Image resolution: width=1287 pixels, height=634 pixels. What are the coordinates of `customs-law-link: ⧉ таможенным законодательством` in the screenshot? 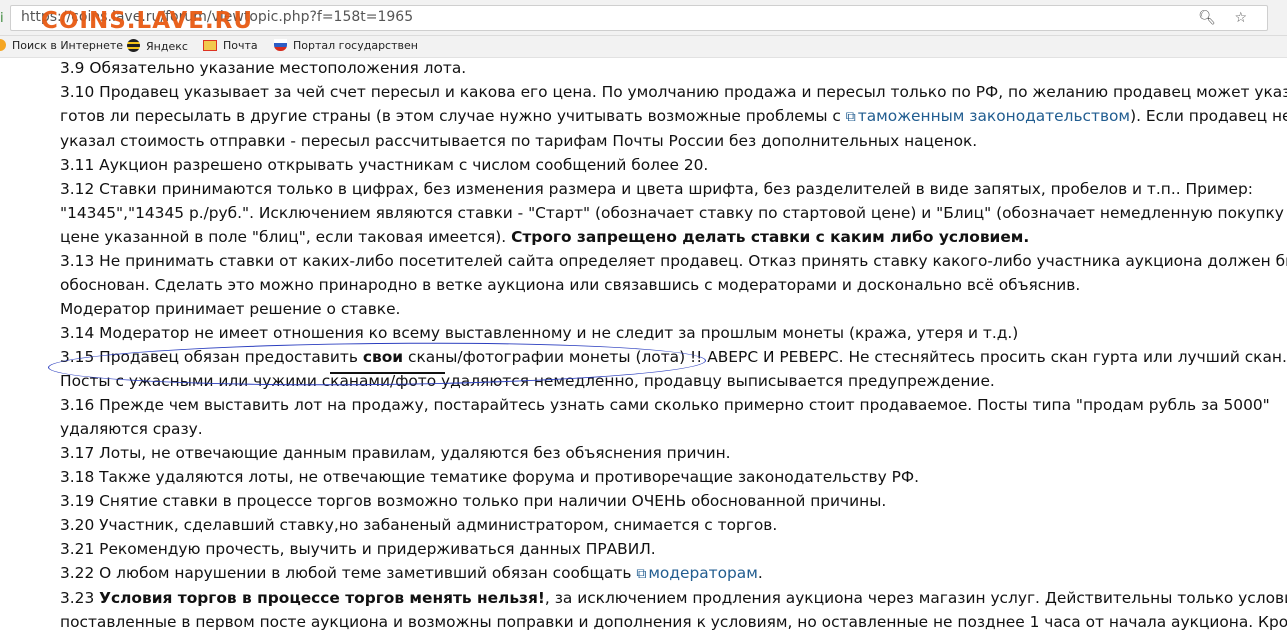 It's located at (988, 116).